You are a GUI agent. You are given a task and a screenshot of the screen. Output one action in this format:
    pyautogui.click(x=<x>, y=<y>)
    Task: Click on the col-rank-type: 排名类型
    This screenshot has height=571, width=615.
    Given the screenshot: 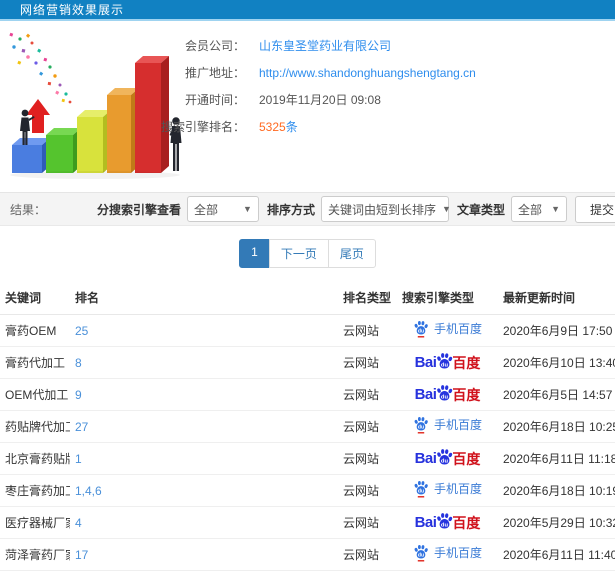 What is the action you would take?
    pyautogui.click(x=367, y=297)
    